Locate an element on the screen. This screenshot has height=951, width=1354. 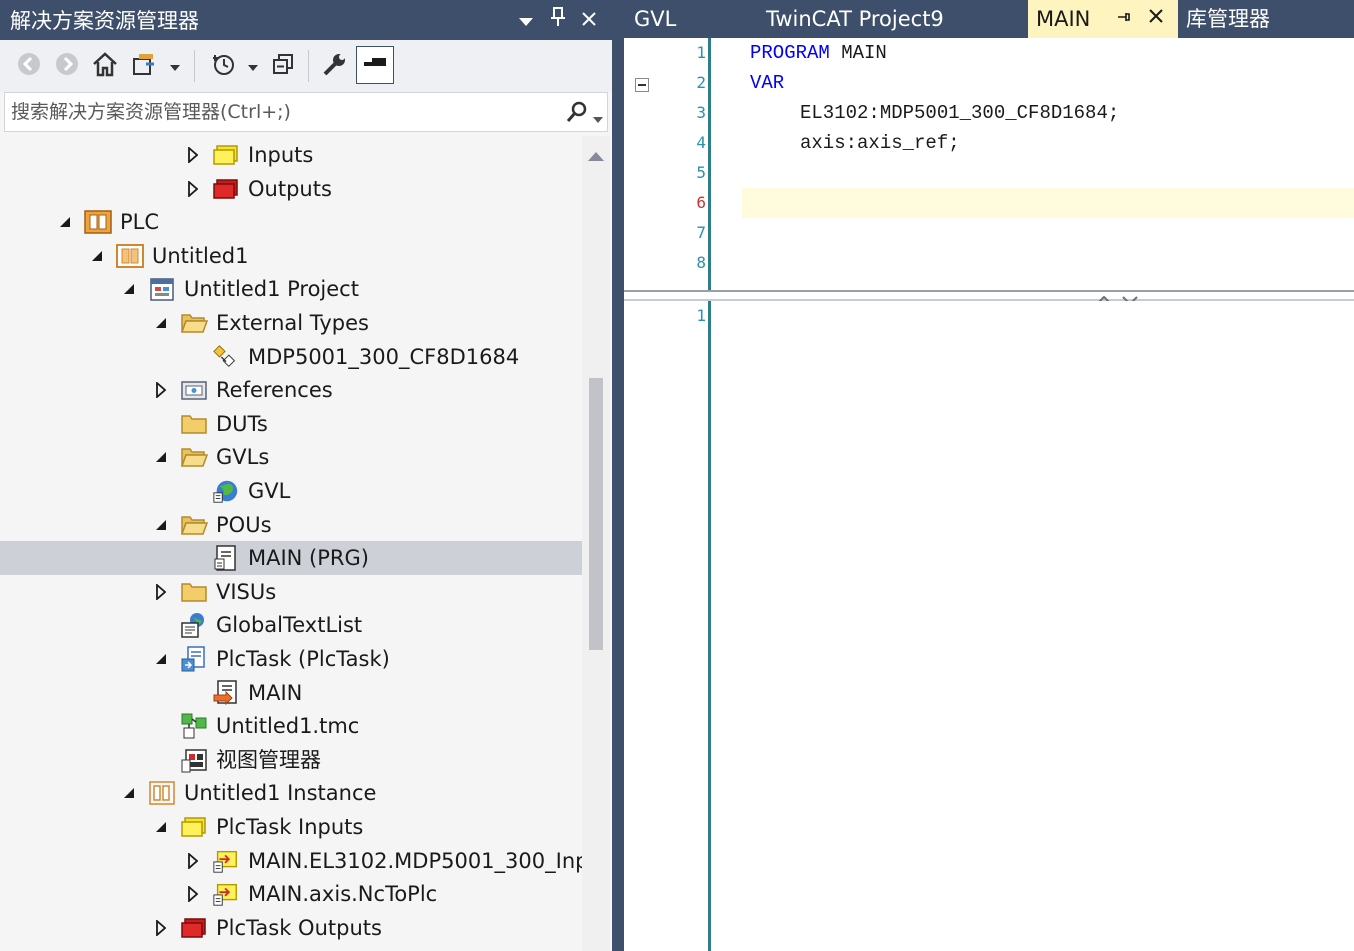
tree-item-untitled1-project: Untitled1 Project is located at coordinates (291, 289).